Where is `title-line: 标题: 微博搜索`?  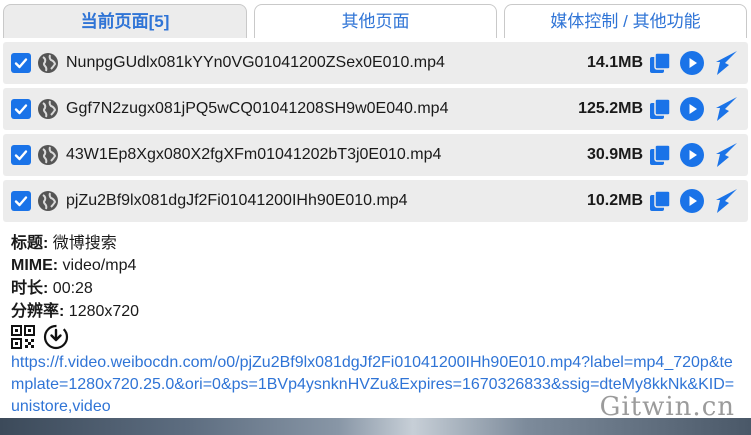 title-line: 标题: 微博搜索 is located at coordinates (64, 244).